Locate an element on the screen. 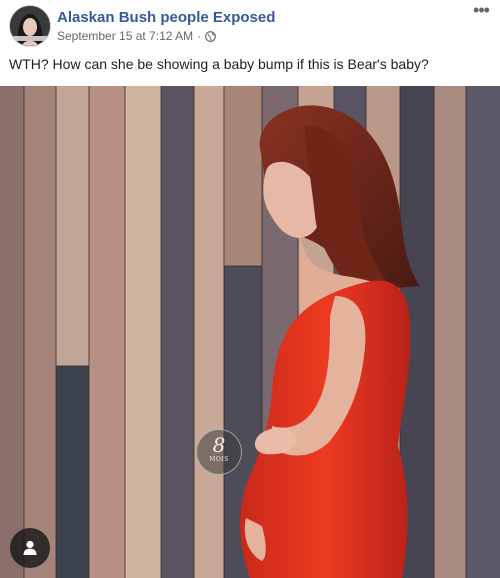  page-avatar is located at coordinates (30, 26).